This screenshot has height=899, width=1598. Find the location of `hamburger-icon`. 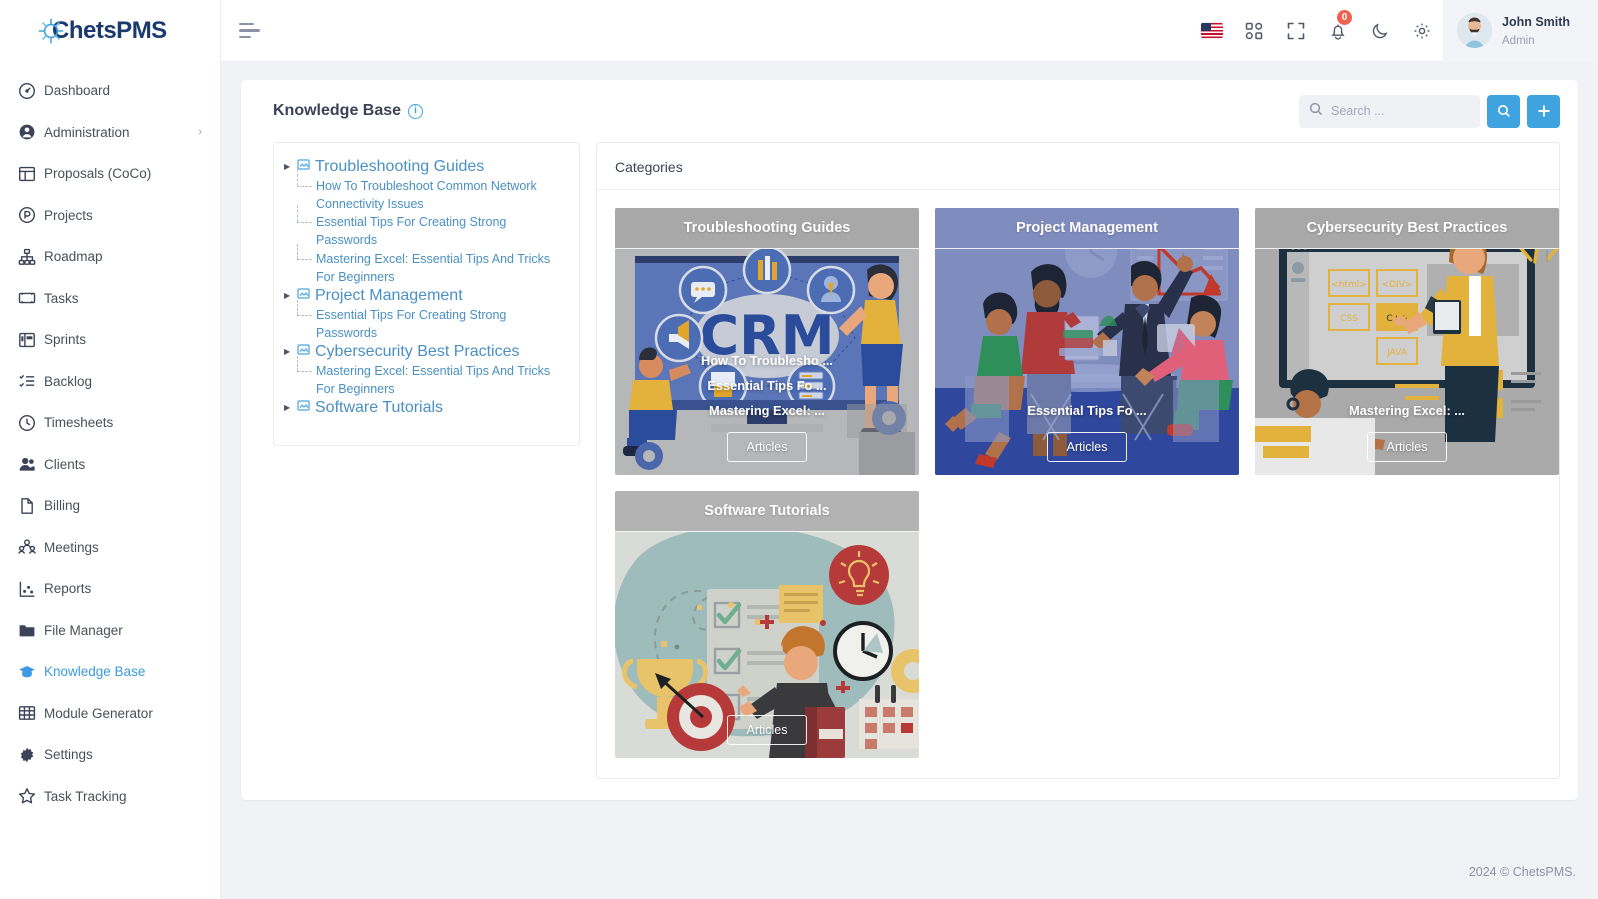

hamburger-icon is located at coordinates (254, 30).